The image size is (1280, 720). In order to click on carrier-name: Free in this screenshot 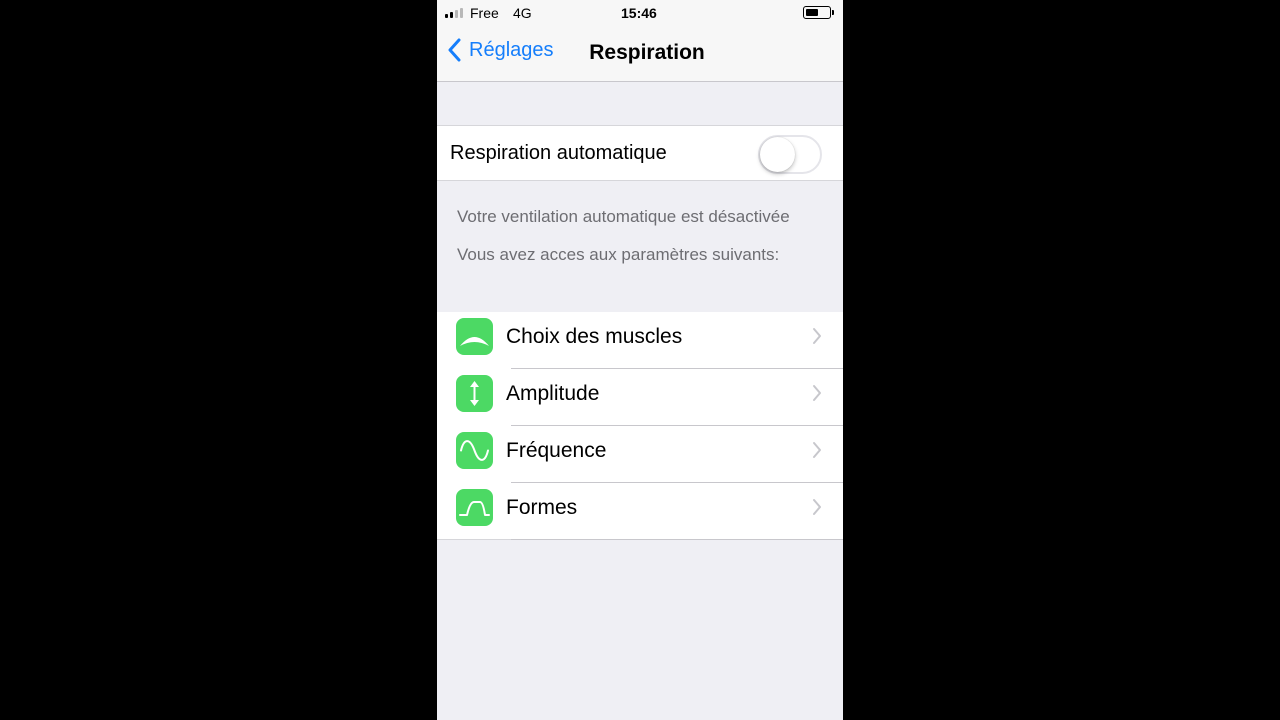, I will do `click(484, 13)`.